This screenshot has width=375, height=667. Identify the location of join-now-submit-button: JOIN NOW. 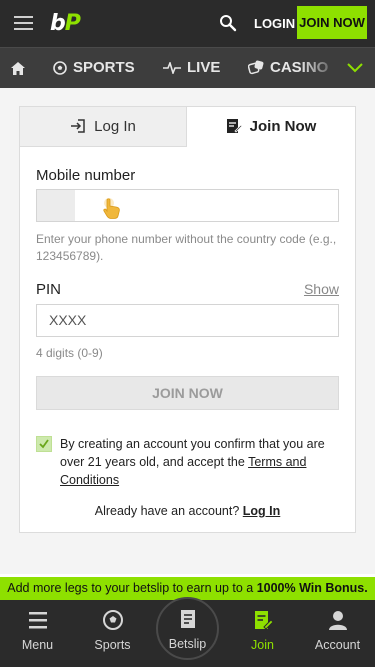
(187, 393).